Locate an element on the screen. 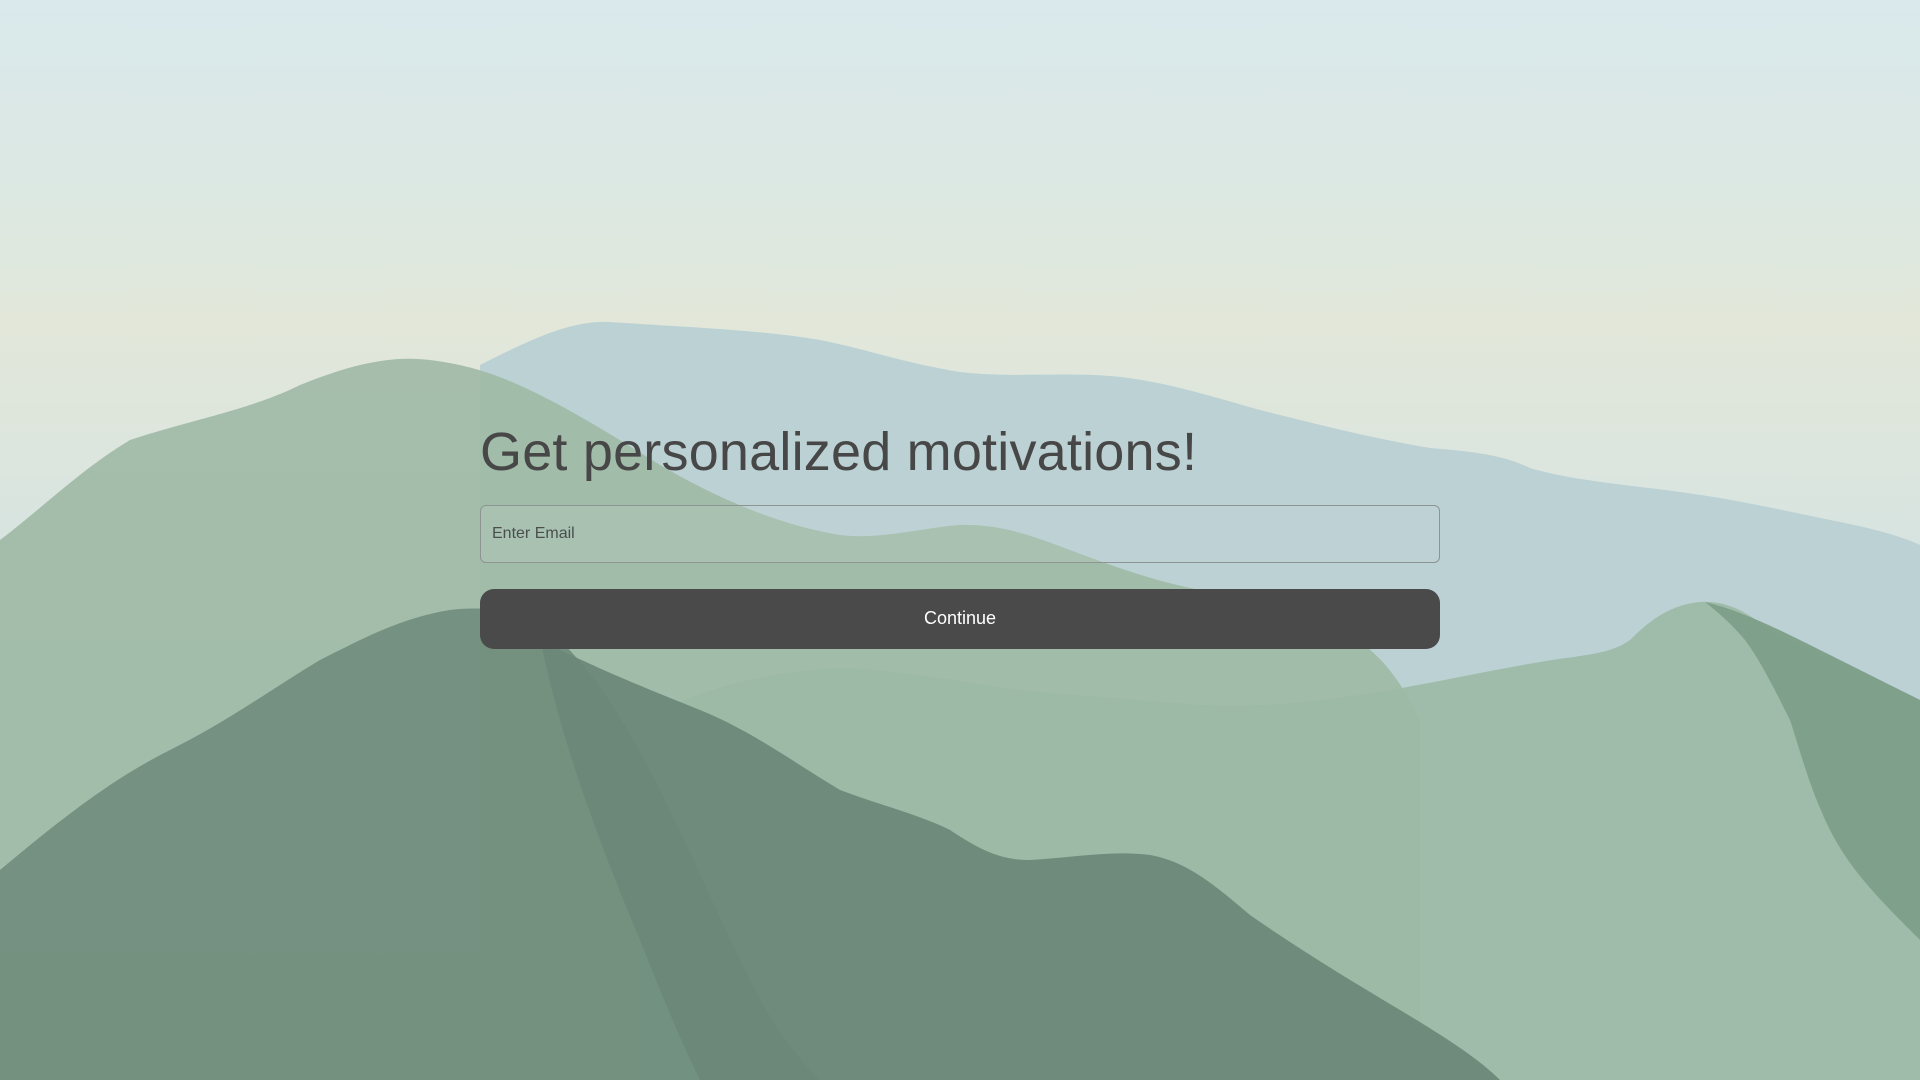 The image size is (1920, 1080). continue-button: Continue is located at coordinates (960, 618).